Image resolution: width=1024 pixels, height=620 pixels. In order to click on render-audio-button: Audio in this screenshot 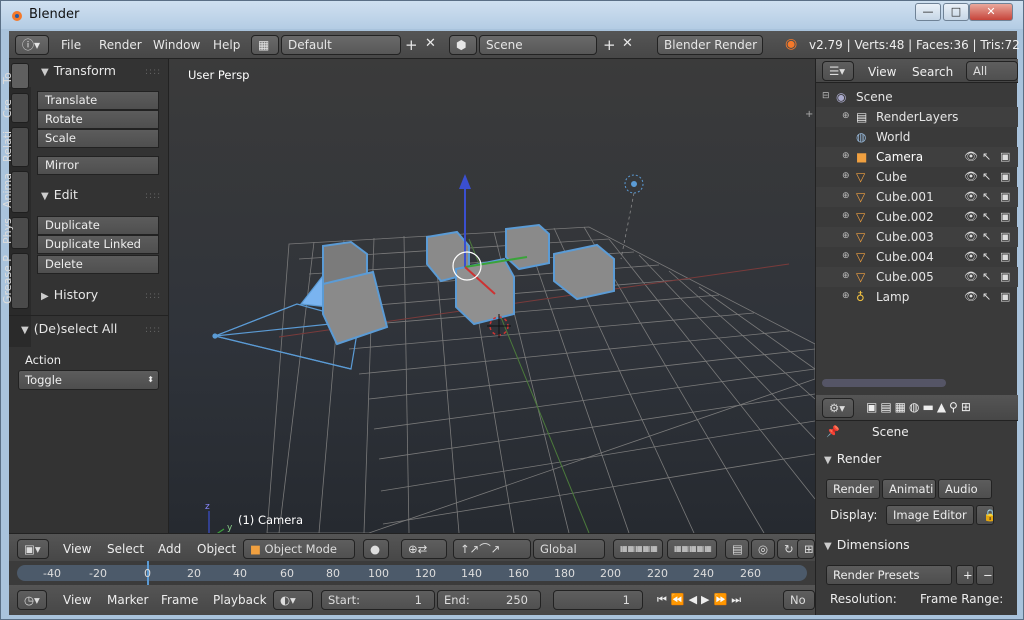, I will do `click(965, 489)`.